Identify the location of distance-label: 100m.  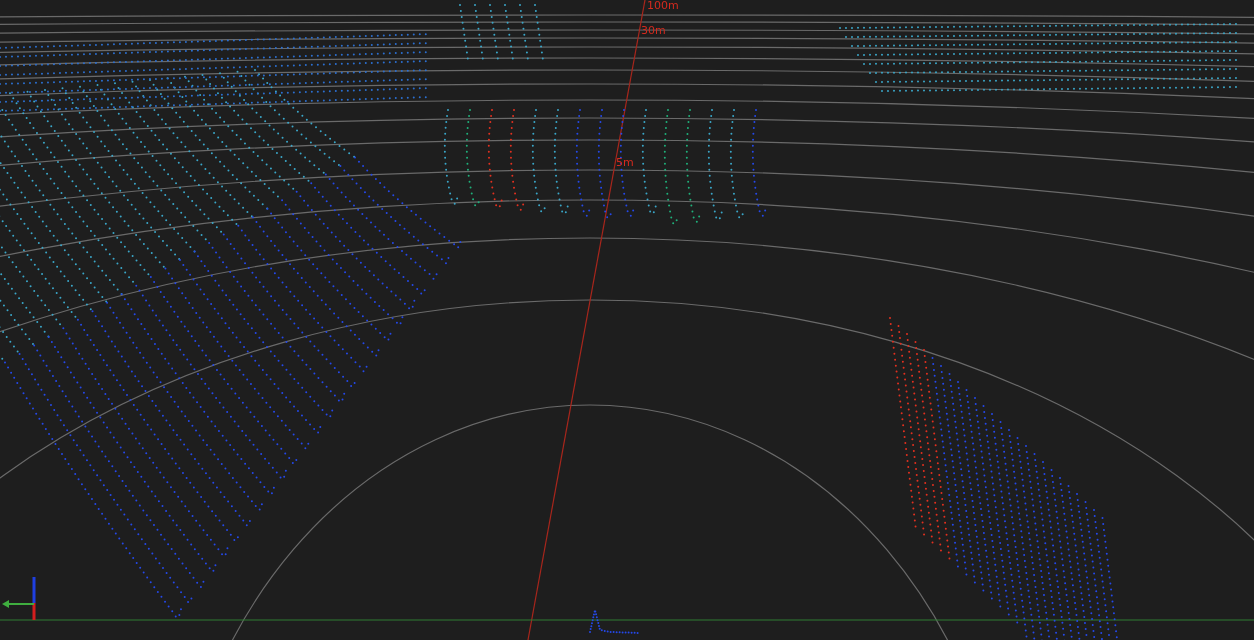
(663, 6).